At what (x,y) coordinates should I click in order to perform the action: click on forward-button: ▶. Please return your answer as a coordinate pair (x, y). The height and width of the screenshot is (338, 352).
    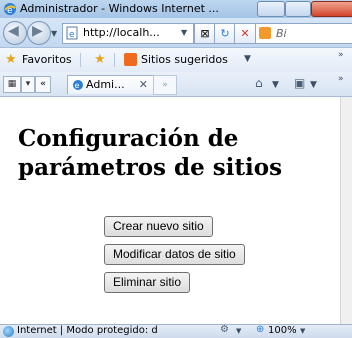
    Looking at the image, I should click on (39, 33).